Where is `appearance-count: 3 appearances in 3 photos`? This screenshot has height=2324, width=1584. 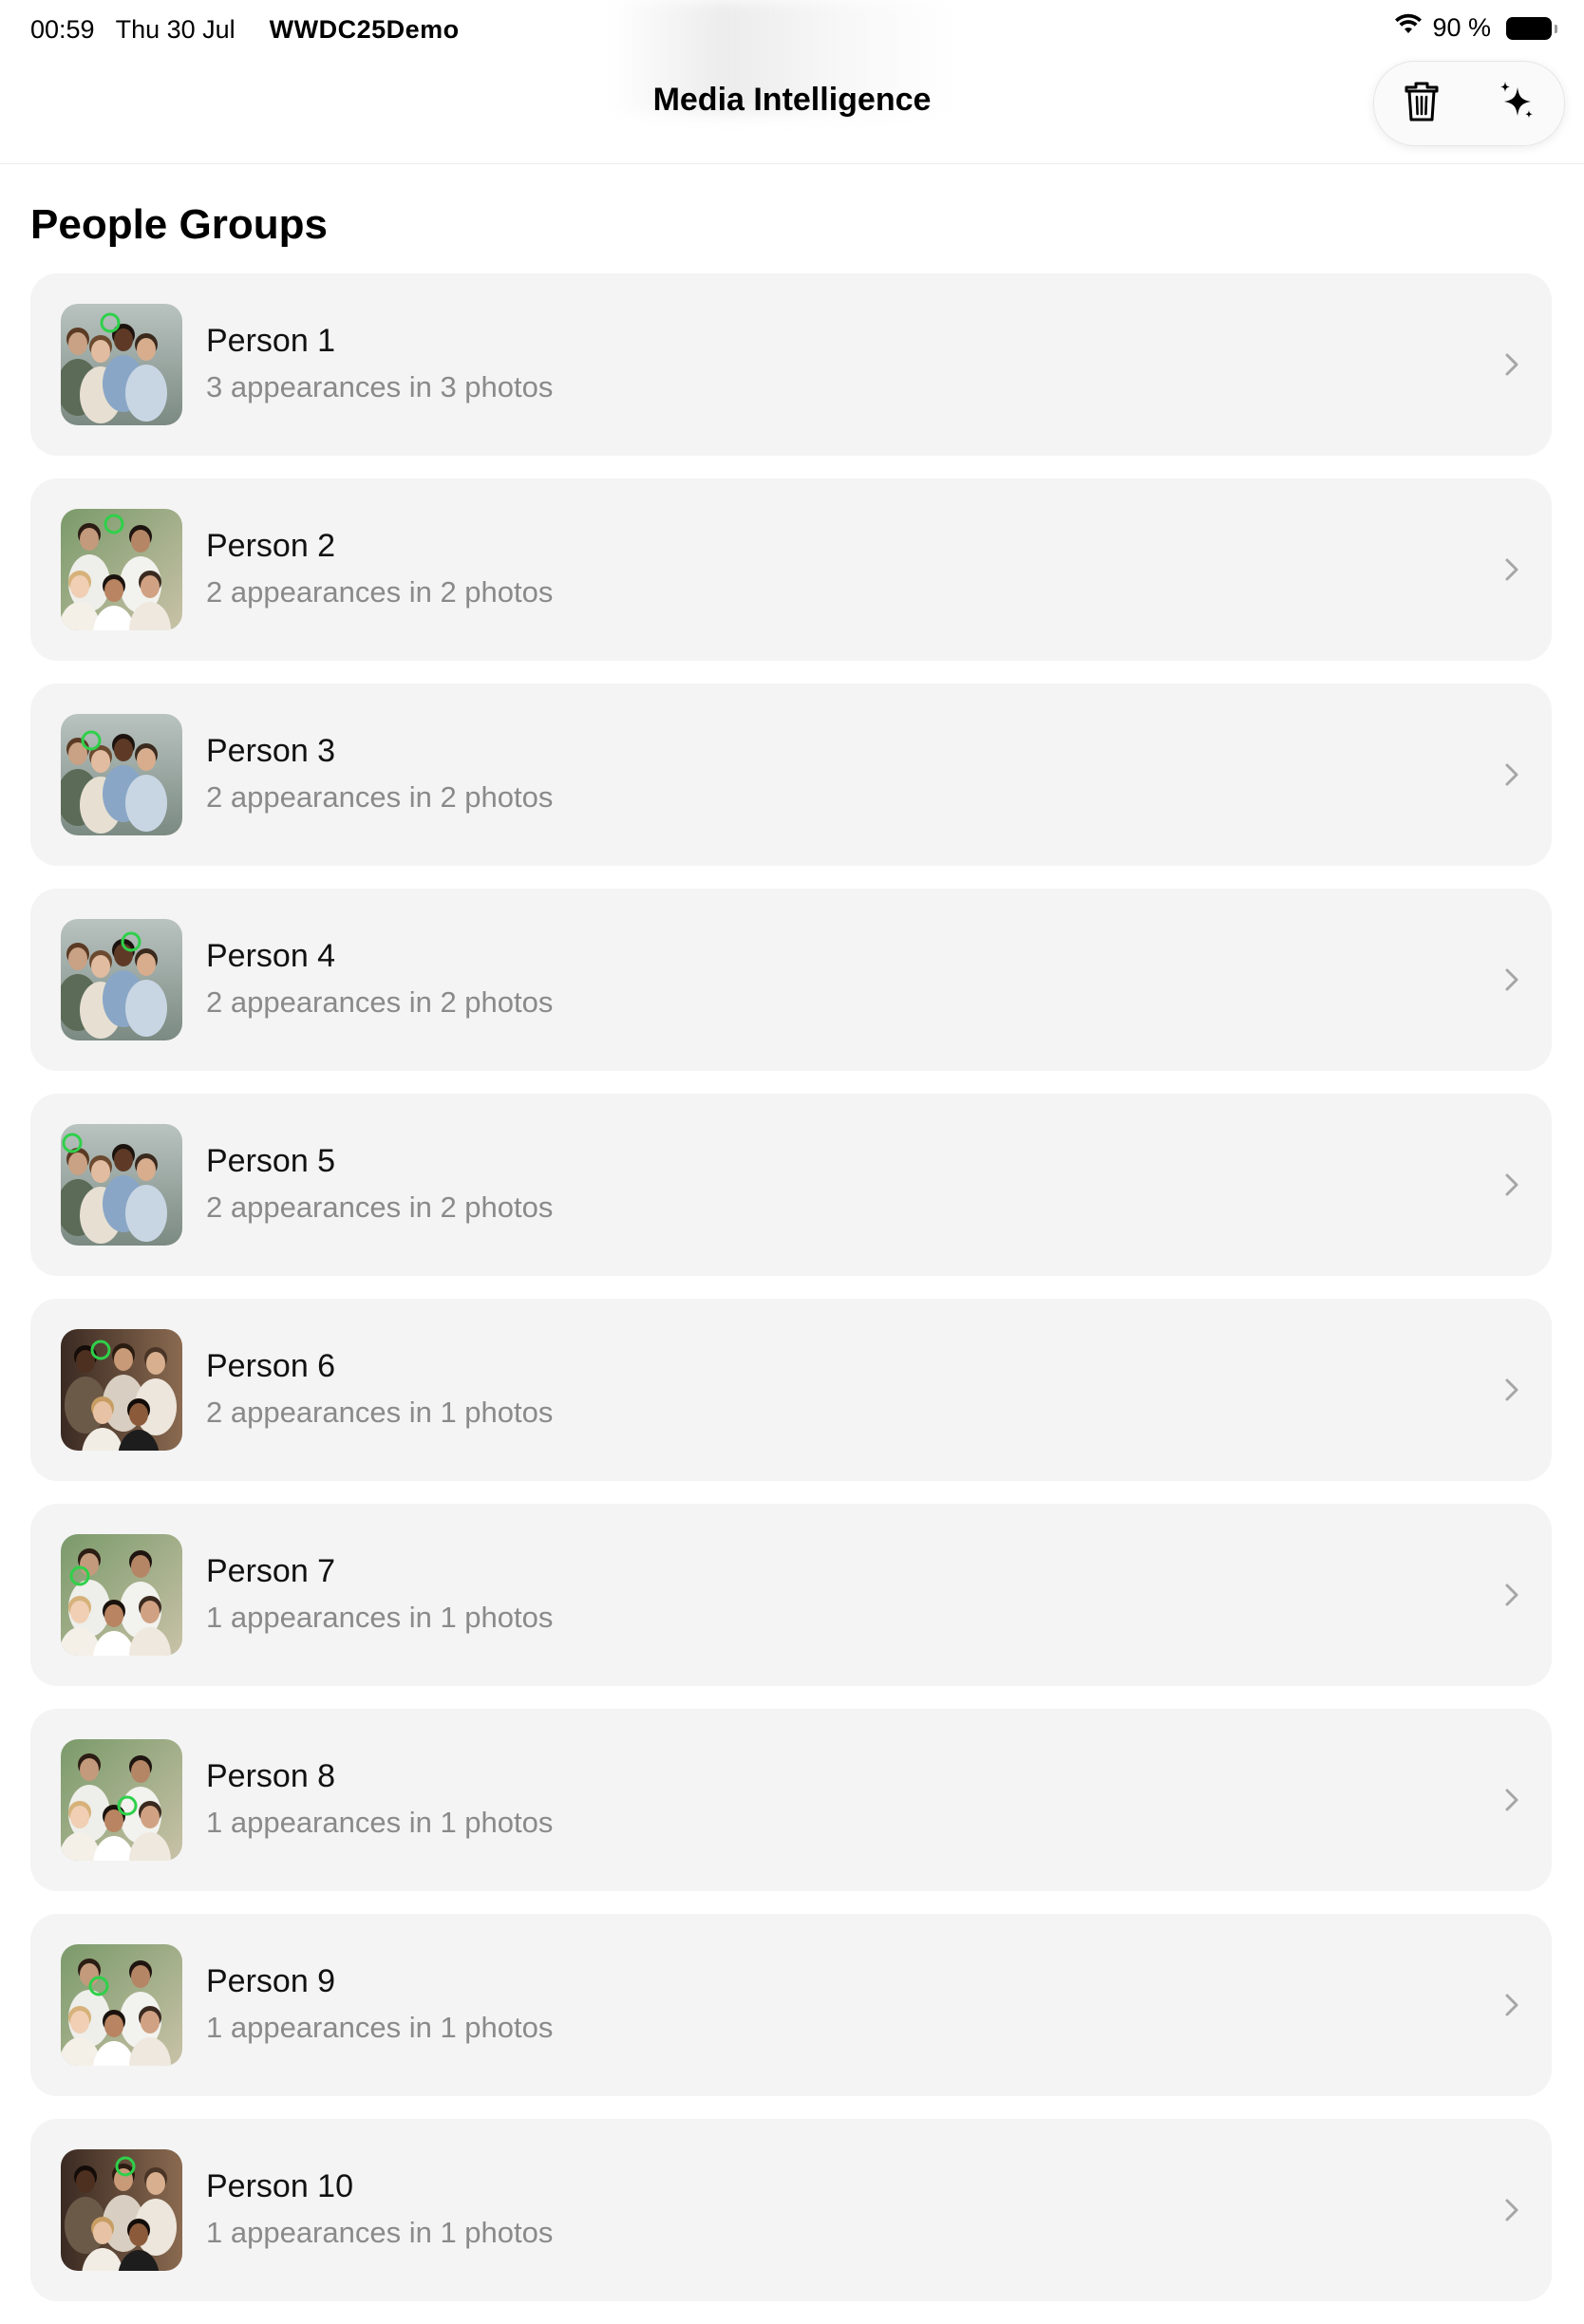
appearance-count: 3 appearances in 3 photos is located at coordinates (380, 386).